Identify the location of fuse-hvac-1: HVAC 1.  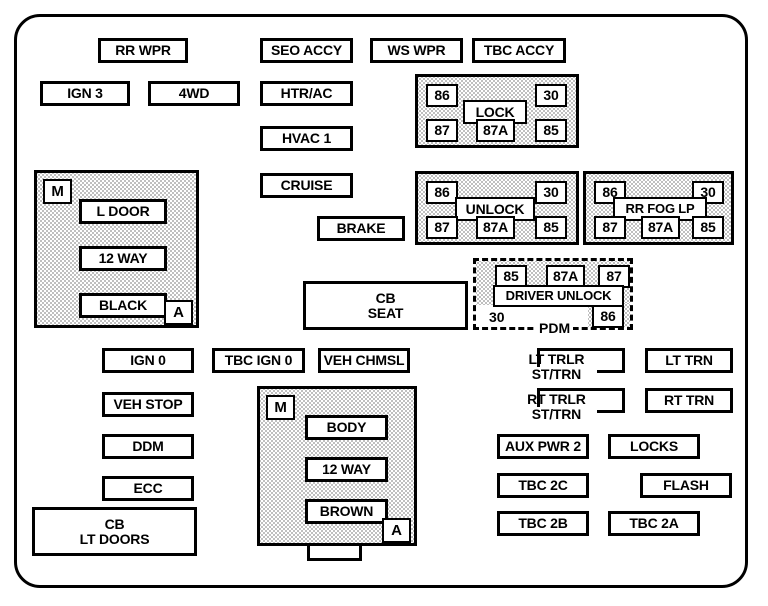
(306, 138).